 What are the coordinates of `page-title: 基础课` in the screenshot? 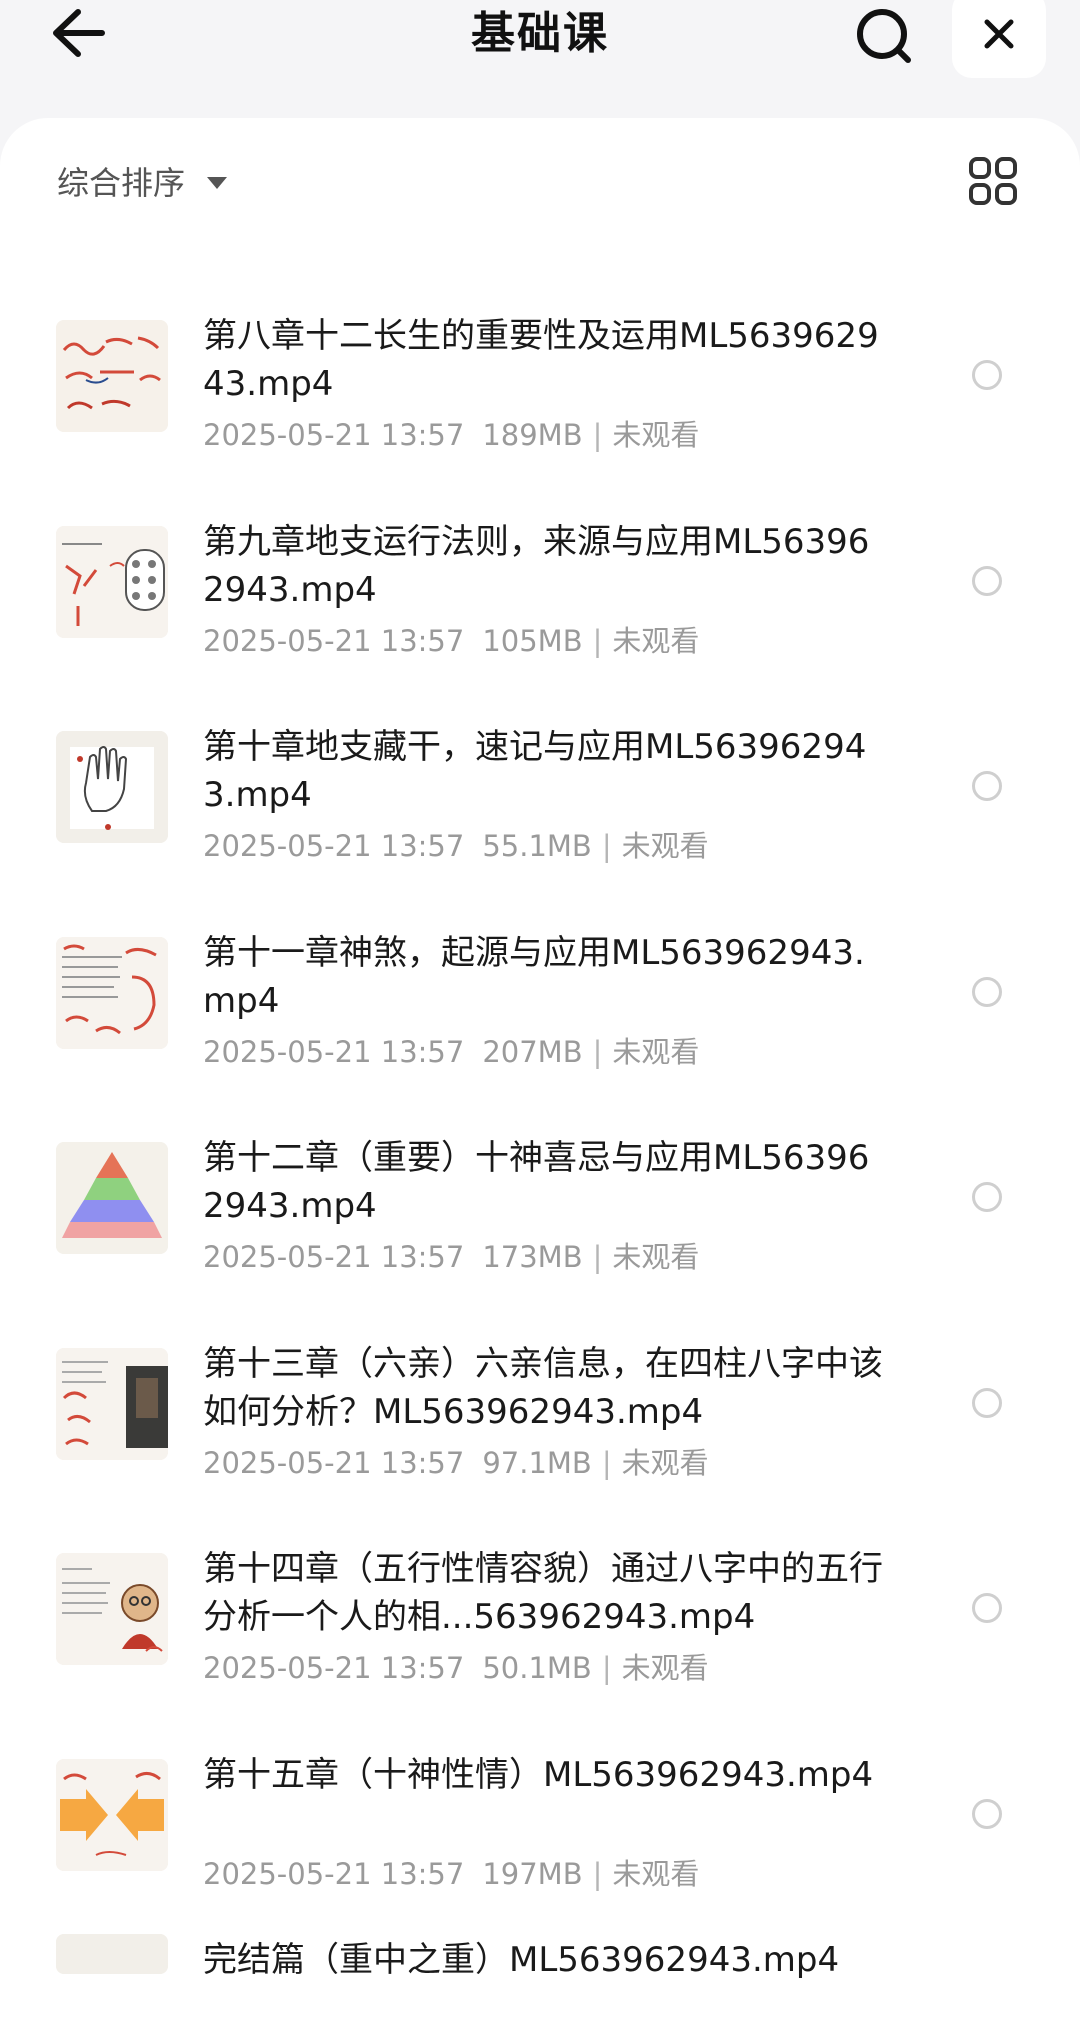 It's located at (540, 33).